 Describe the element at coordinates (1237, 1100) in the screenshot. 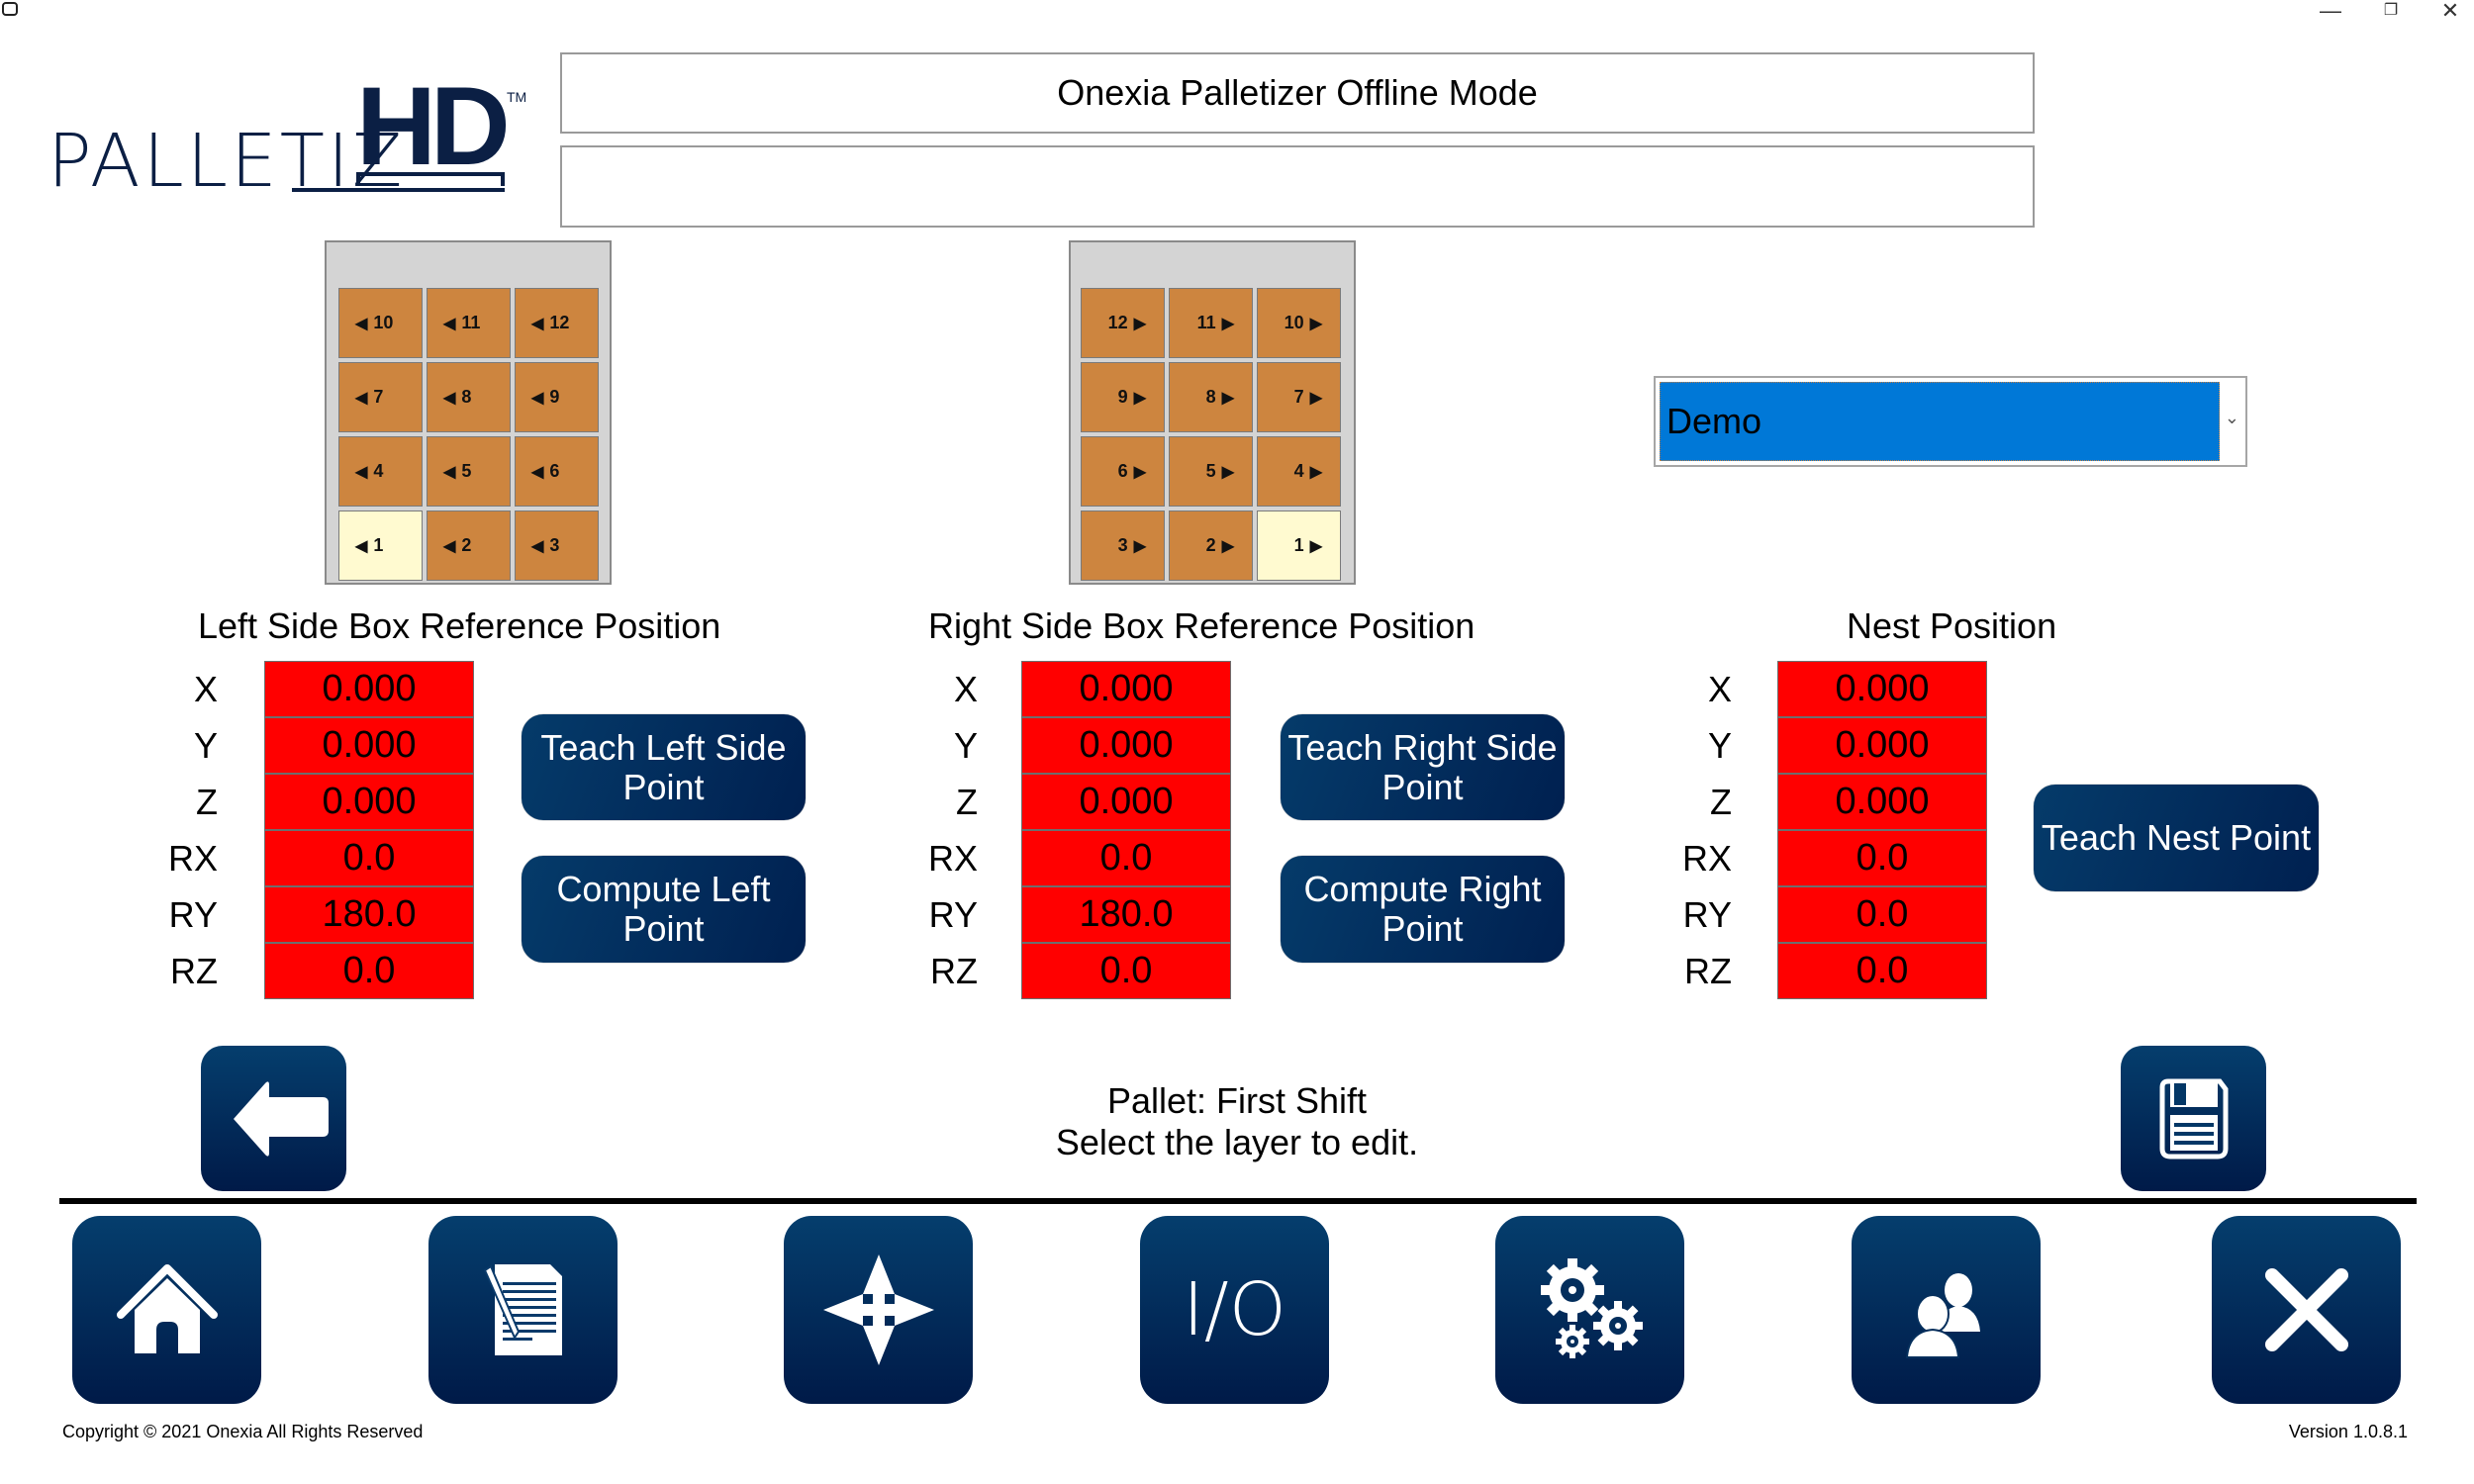

I see `status-pallet: Pallet: First Shift` at that location.